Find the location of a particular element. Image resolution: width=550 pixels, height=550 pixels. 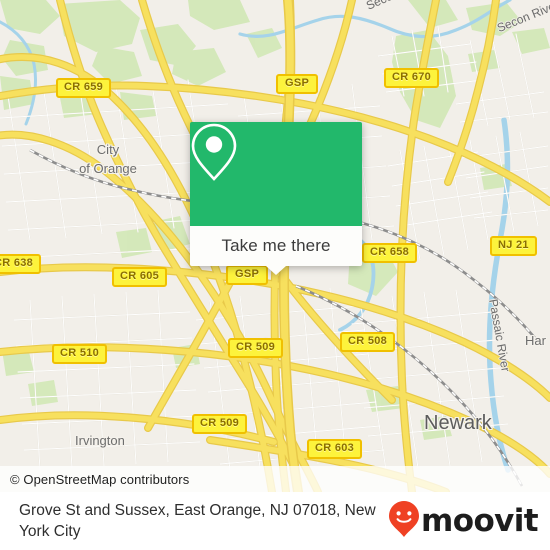

road-shield-gsp-north: GSP is located at coordinates (297, 84).